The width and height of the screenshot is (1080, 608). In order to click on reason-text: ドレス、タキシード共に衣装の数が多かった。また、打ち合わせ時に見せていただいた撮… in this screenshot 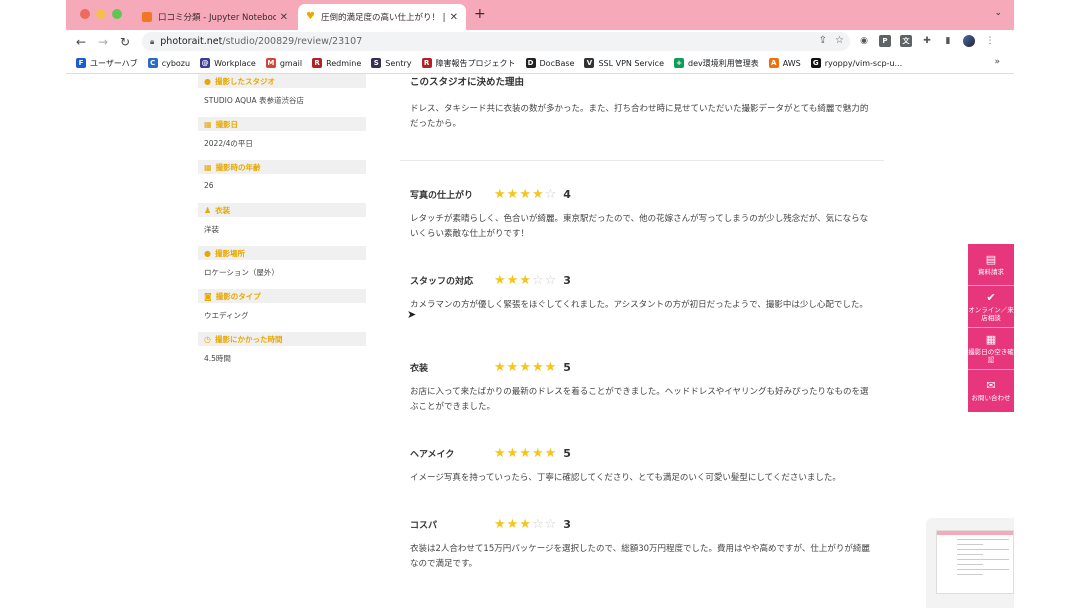, I will do `click(639, 116)`.